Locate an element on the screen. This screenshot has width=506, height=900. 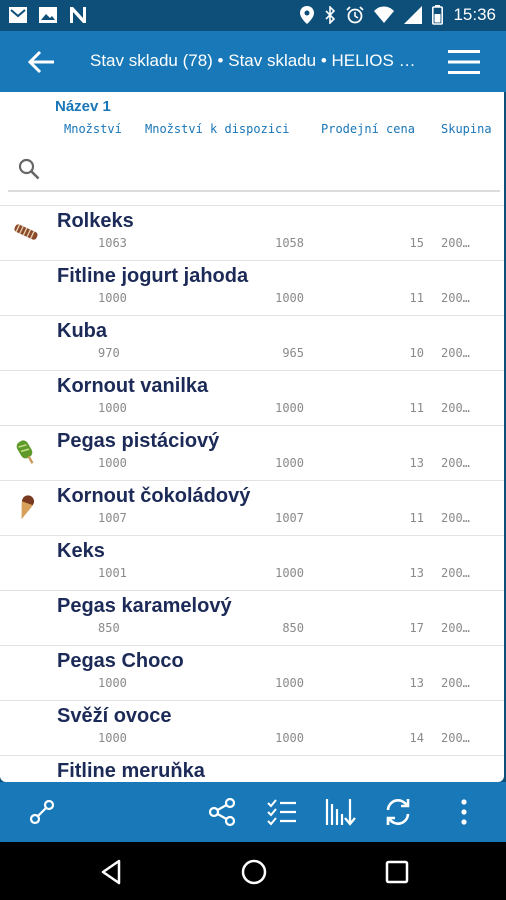
item-available: 1007 is located at coordinates (289, 518).